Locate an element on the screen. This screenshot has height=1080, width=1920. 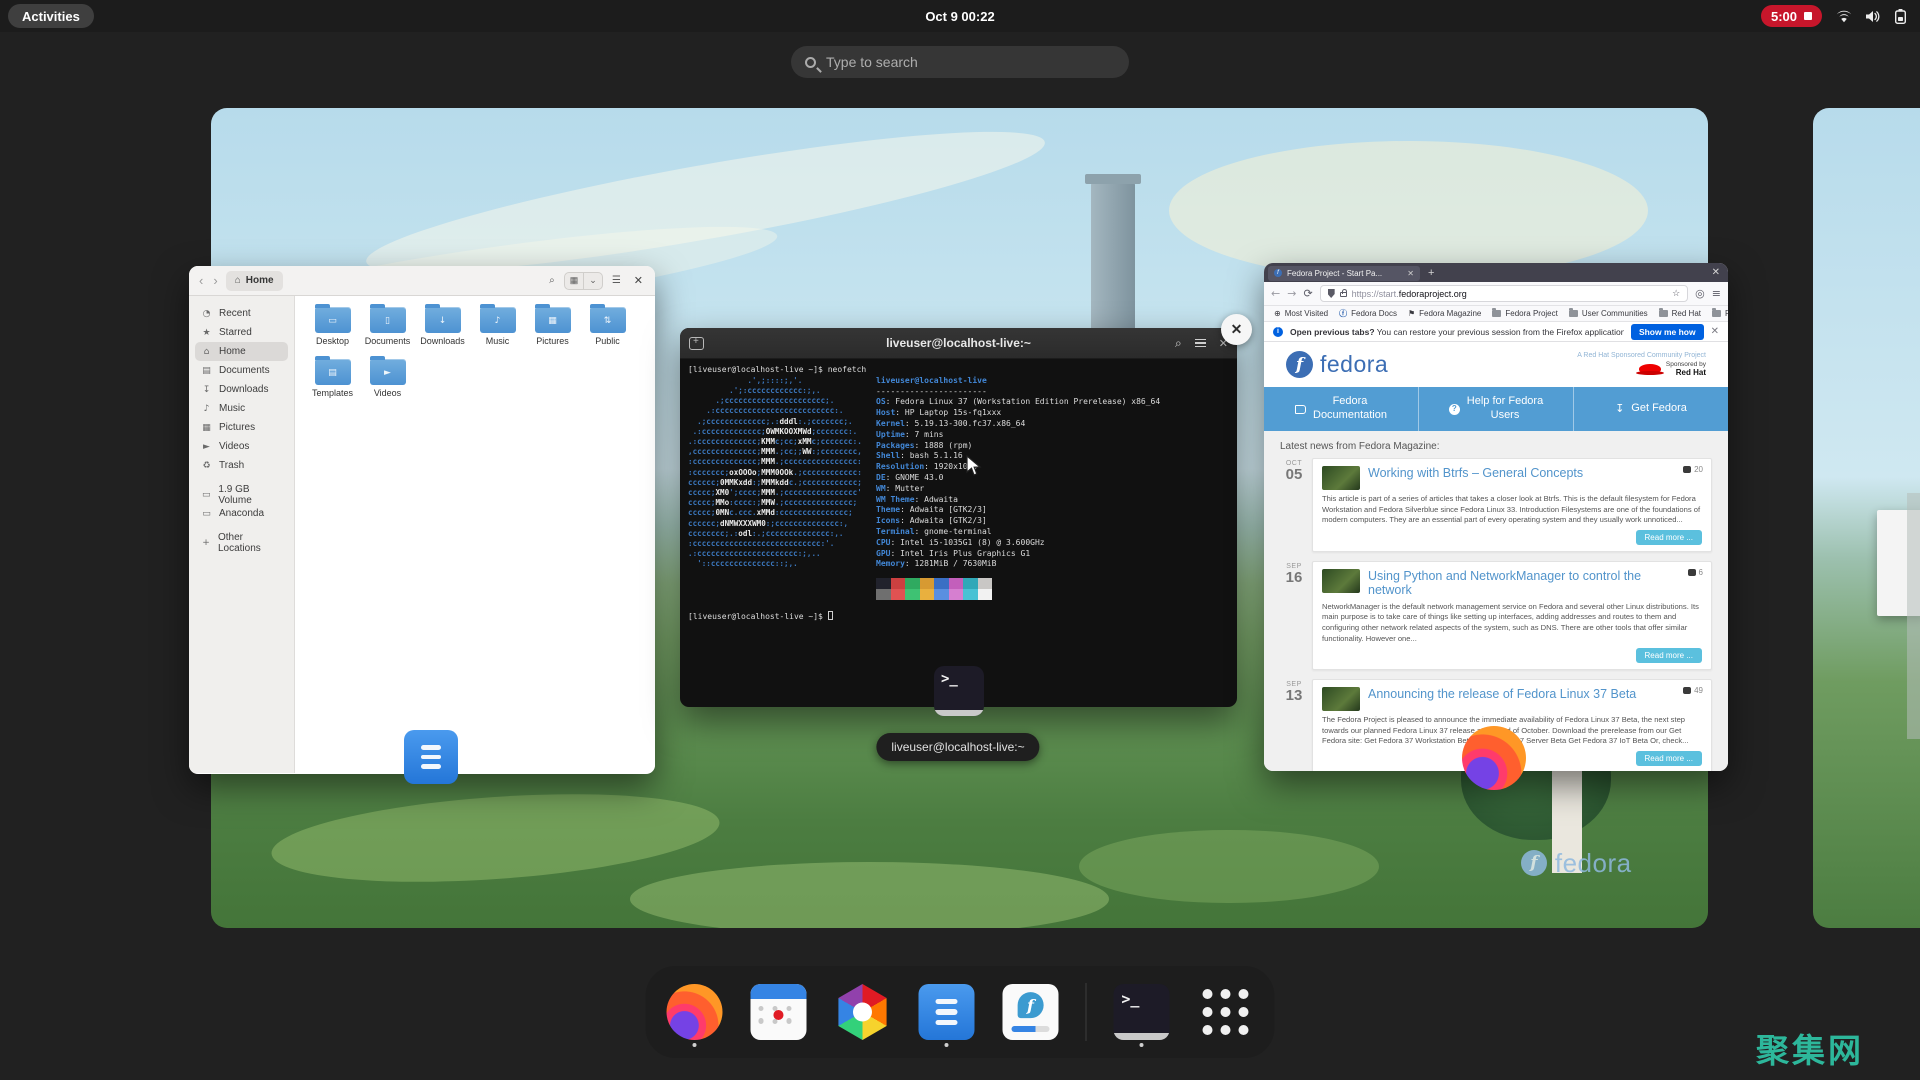
window-close-button: ✕ is located at coordinates (1236, 329).